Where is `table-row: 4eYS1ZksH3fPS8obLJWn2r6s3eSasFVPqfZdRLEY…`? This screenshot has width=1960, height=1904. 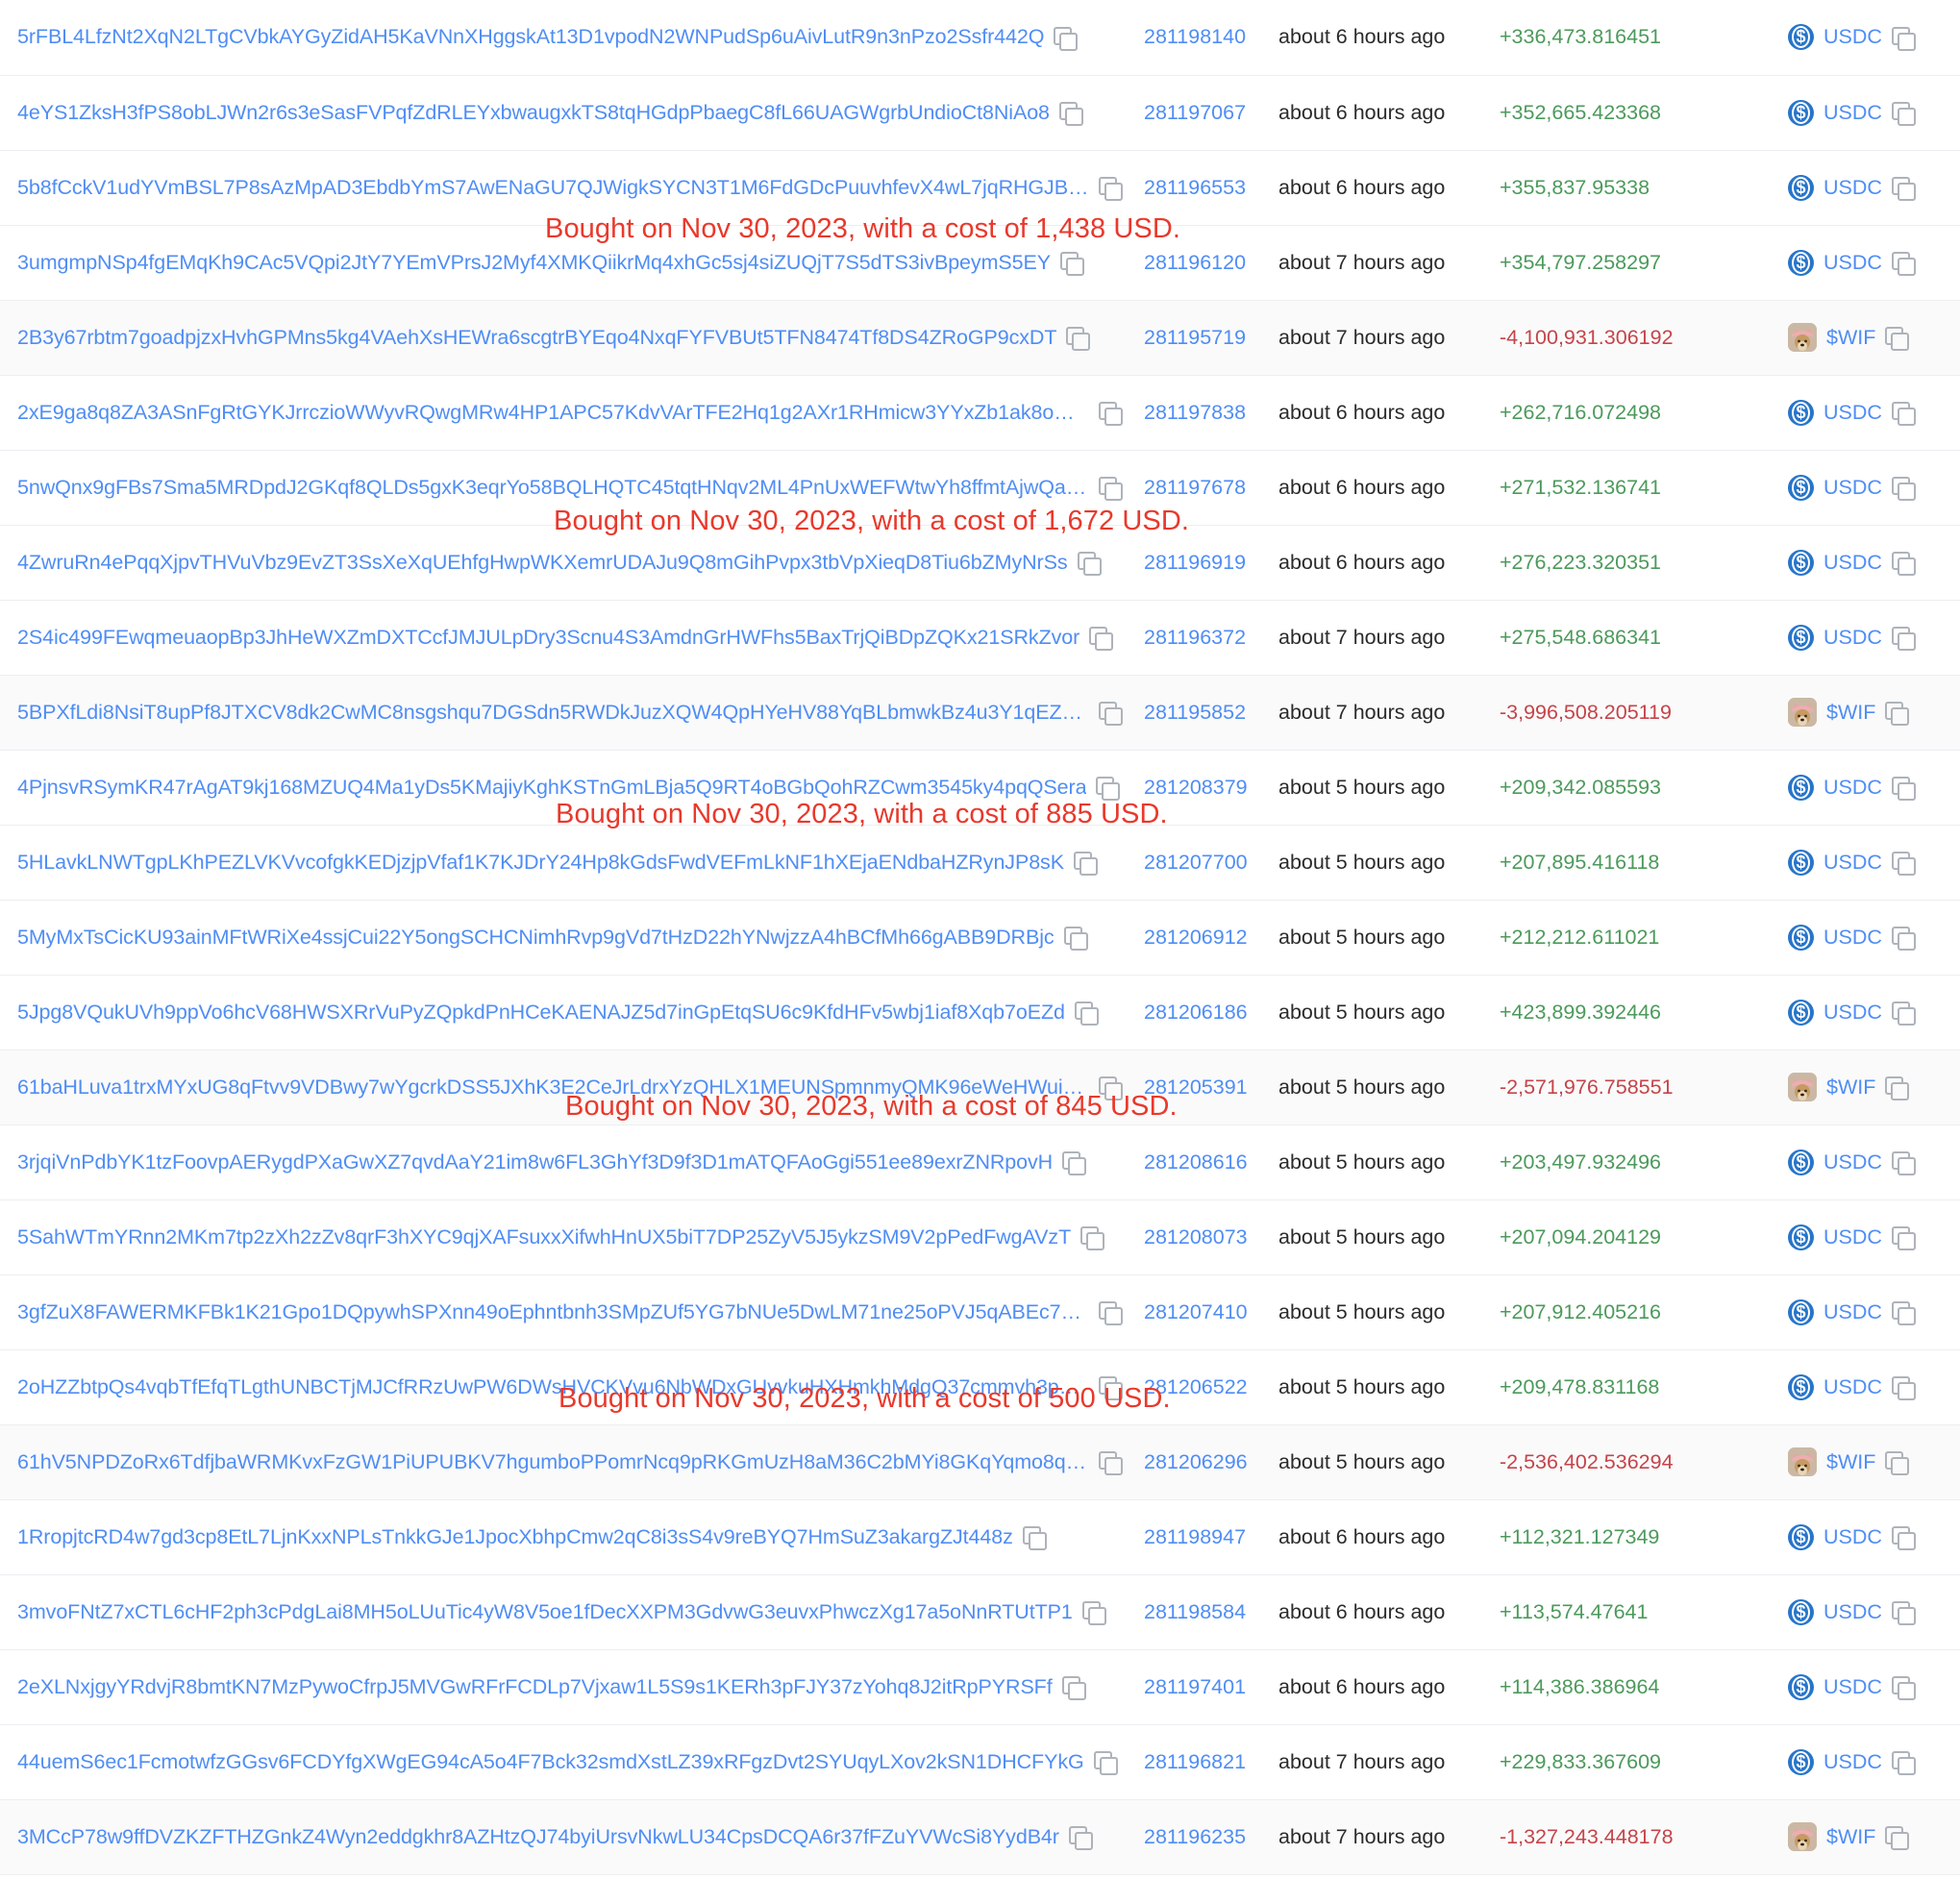
table-row: 4eYS1ZksH3fPS8obLJWn2r6s3eSasFVPqfZdRLEY… is located at coordinates (980, 112).